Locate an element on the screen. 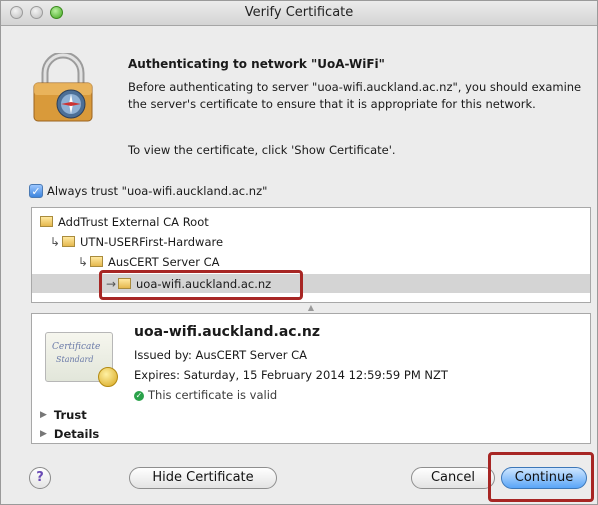  seal-icon is located at coordinates (108, 377).